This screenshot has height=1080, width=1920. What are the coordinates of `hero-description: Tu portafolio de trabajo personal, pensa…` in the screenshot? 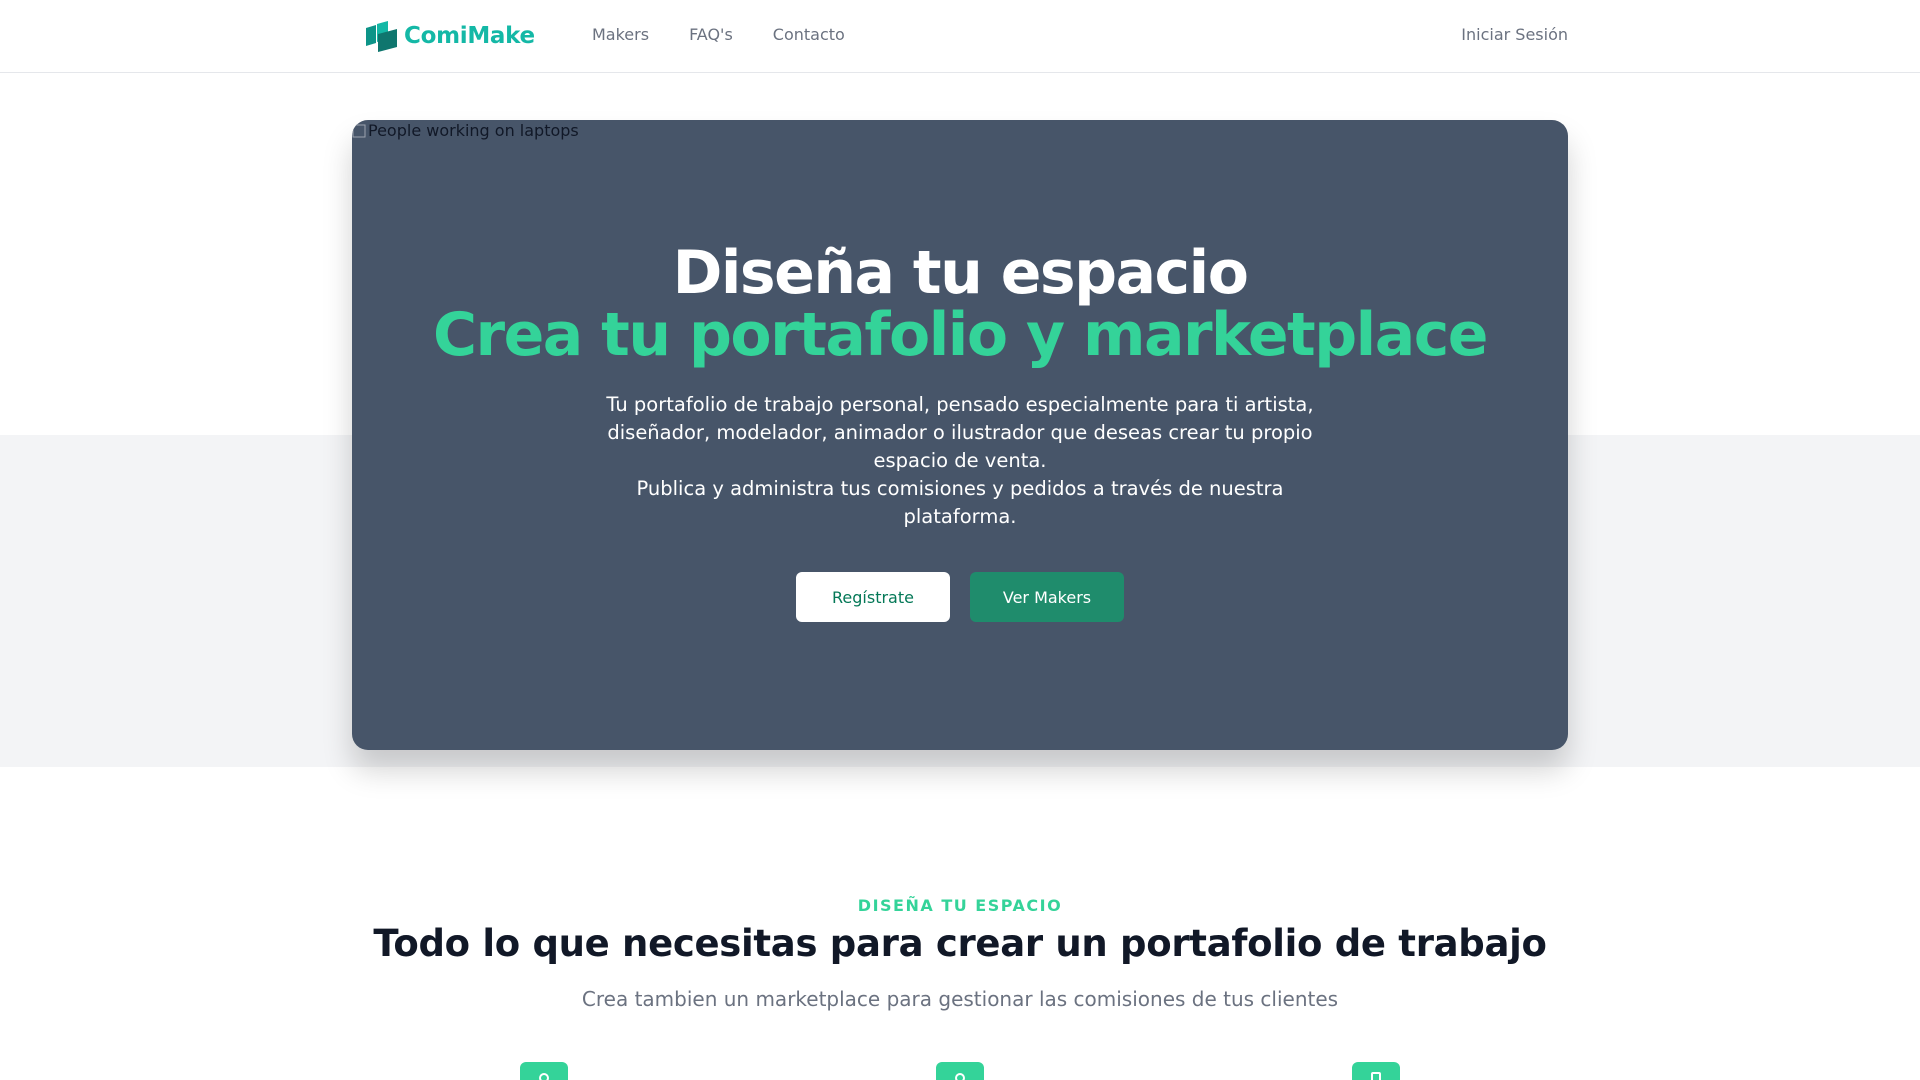 It's located at (960, 461).